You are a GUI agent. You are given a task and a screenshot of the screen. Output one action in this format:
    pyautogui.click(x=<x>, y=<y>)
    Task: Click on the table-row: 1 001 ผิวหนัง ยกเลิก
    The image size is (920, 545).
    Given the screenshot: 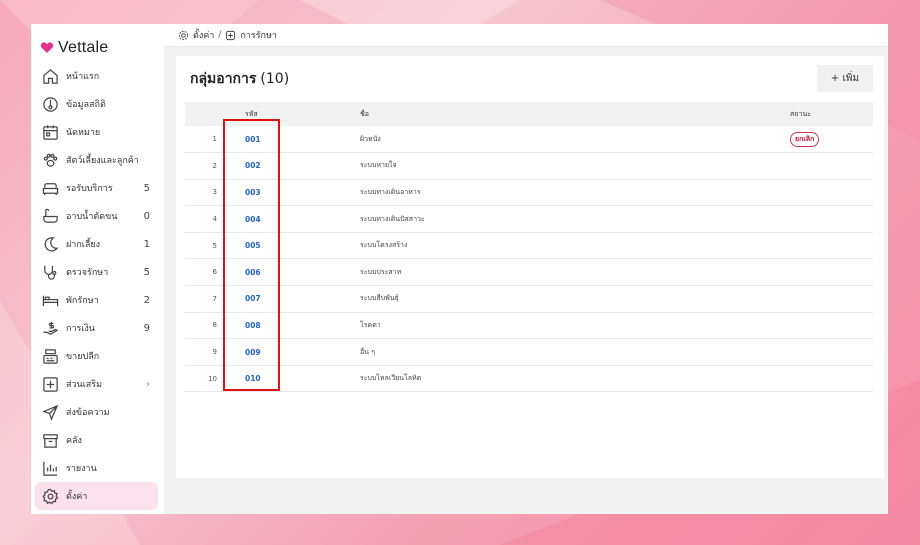 What is the action you would take?
    pyautogui.click(x=529, y=139)
    